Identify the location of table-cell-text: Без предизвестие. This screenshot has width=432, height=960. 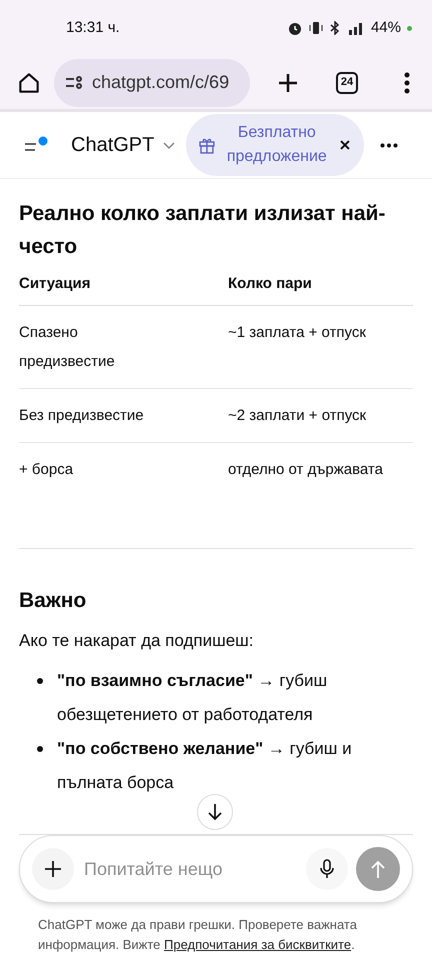
(82, 416).